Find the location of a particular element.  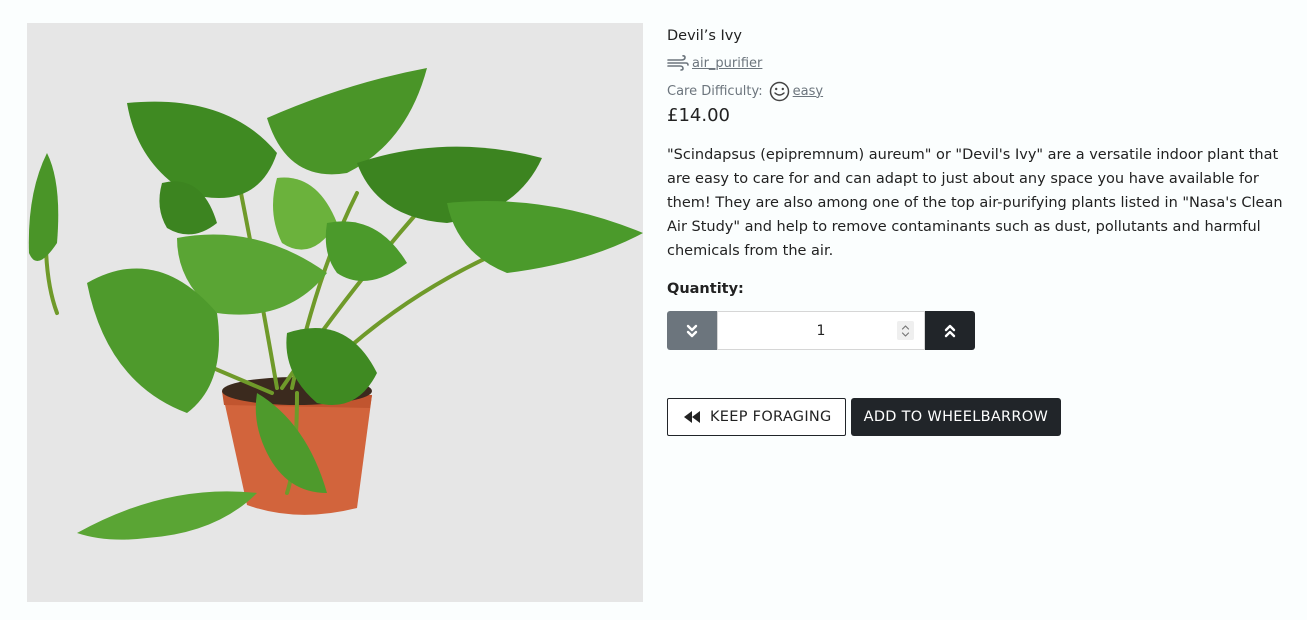

product-name: Devil’s Ivy is located at coordinates (704, 36).